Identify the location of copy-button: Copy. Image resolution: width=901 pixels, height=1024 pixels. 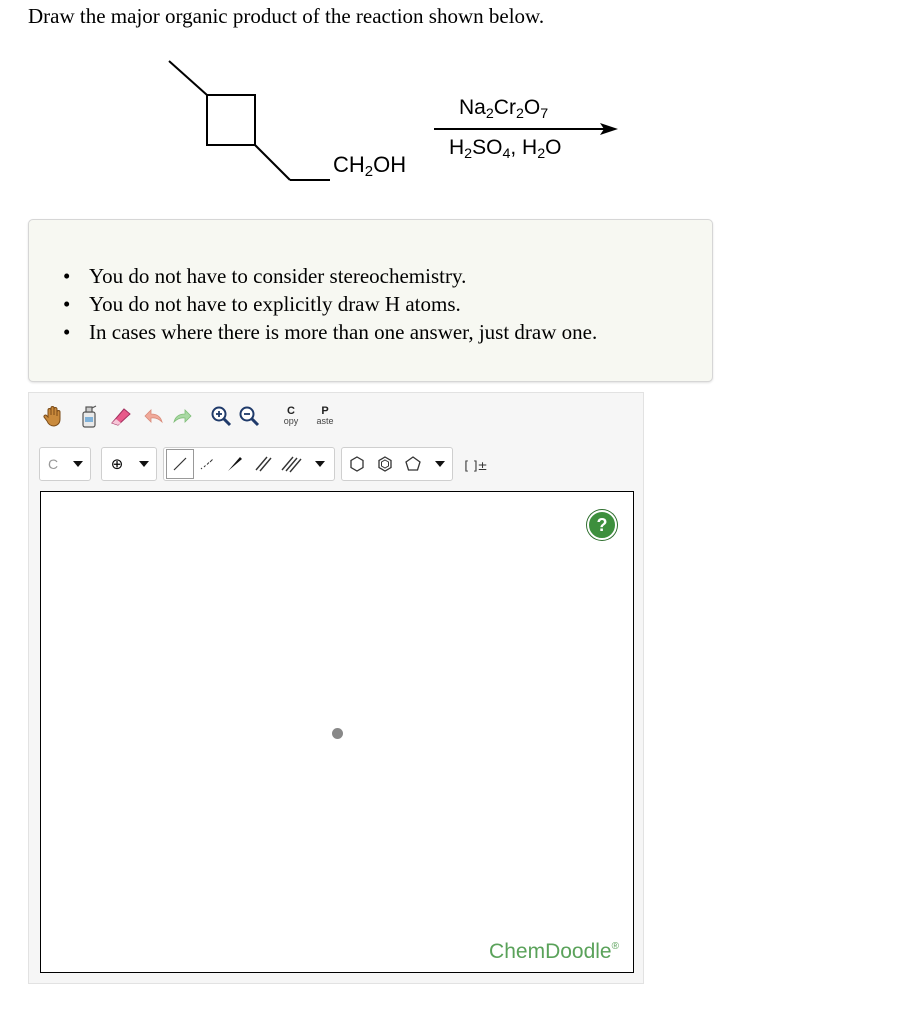
(291, 416).